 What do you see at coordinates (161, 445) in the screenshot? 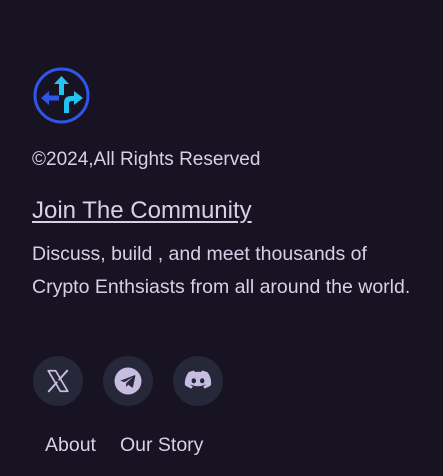
I see `nav-our-story-link: Our Story` at bounding box center [161, 445].